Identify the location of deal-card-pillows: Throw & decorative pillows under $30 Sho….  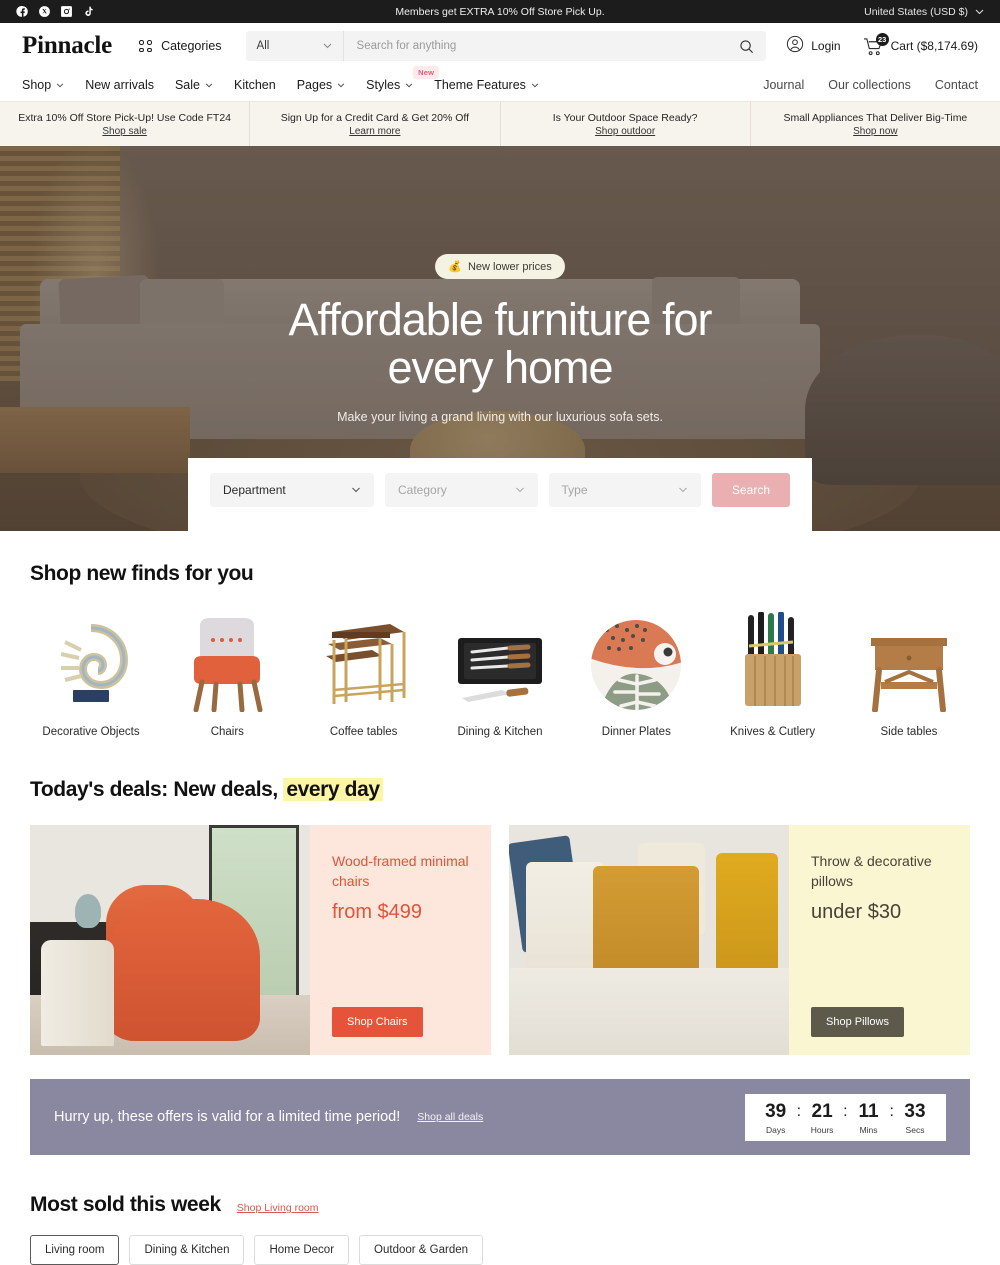
(739, 940).